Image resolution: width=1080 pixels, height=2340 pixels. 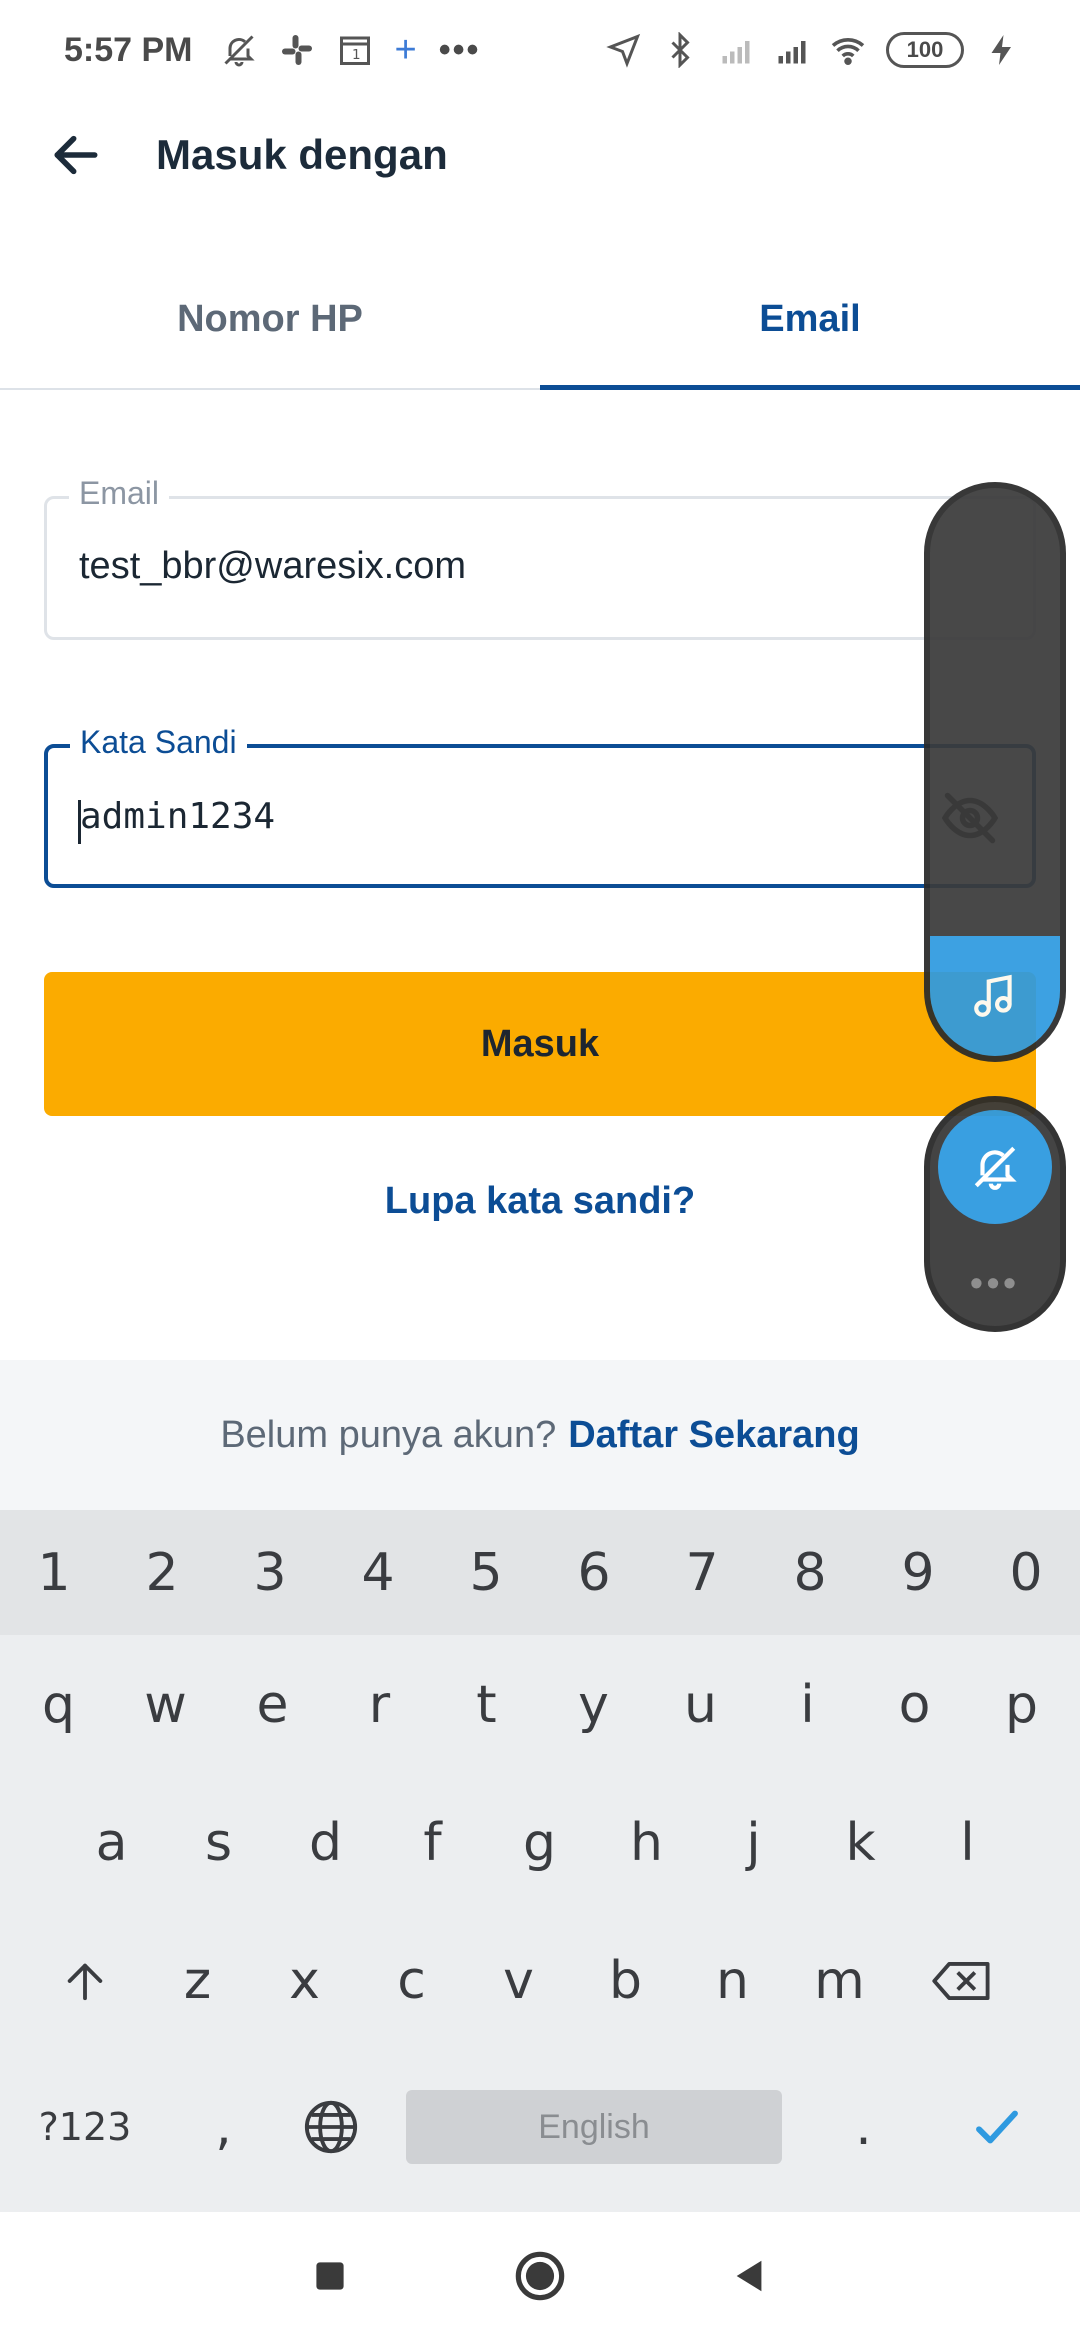 What do you see at coordinates (623, 50) in the screenshot?
I see `location-icon` at bounding box center [623, 50].